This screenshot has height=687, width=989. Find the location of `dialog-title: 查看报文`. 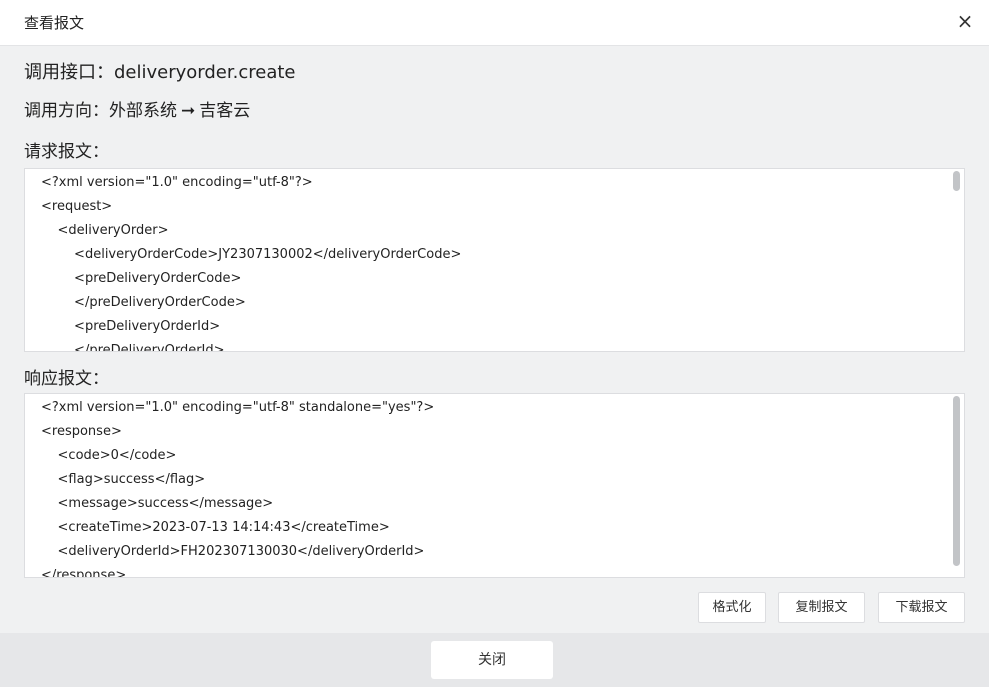

dialog-title: 查看报文 is located at coordinates (54, 23).